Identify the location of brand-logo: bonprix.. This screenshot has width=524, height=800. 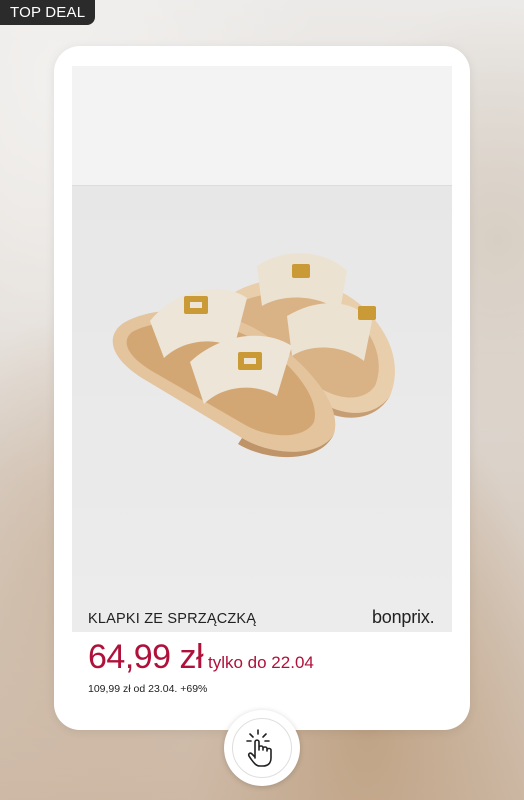
(403, 617).